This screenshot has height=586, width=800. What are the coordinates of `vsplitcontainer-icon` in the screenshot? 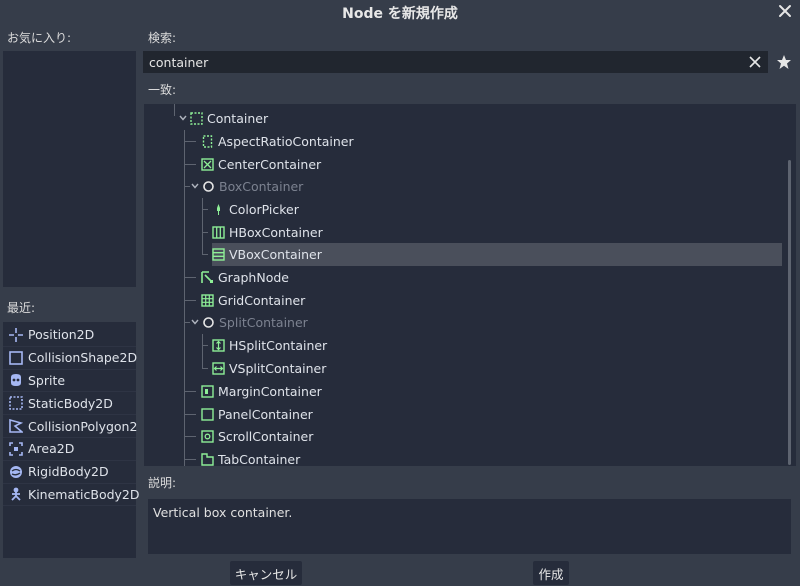 It's located at (218, 368).